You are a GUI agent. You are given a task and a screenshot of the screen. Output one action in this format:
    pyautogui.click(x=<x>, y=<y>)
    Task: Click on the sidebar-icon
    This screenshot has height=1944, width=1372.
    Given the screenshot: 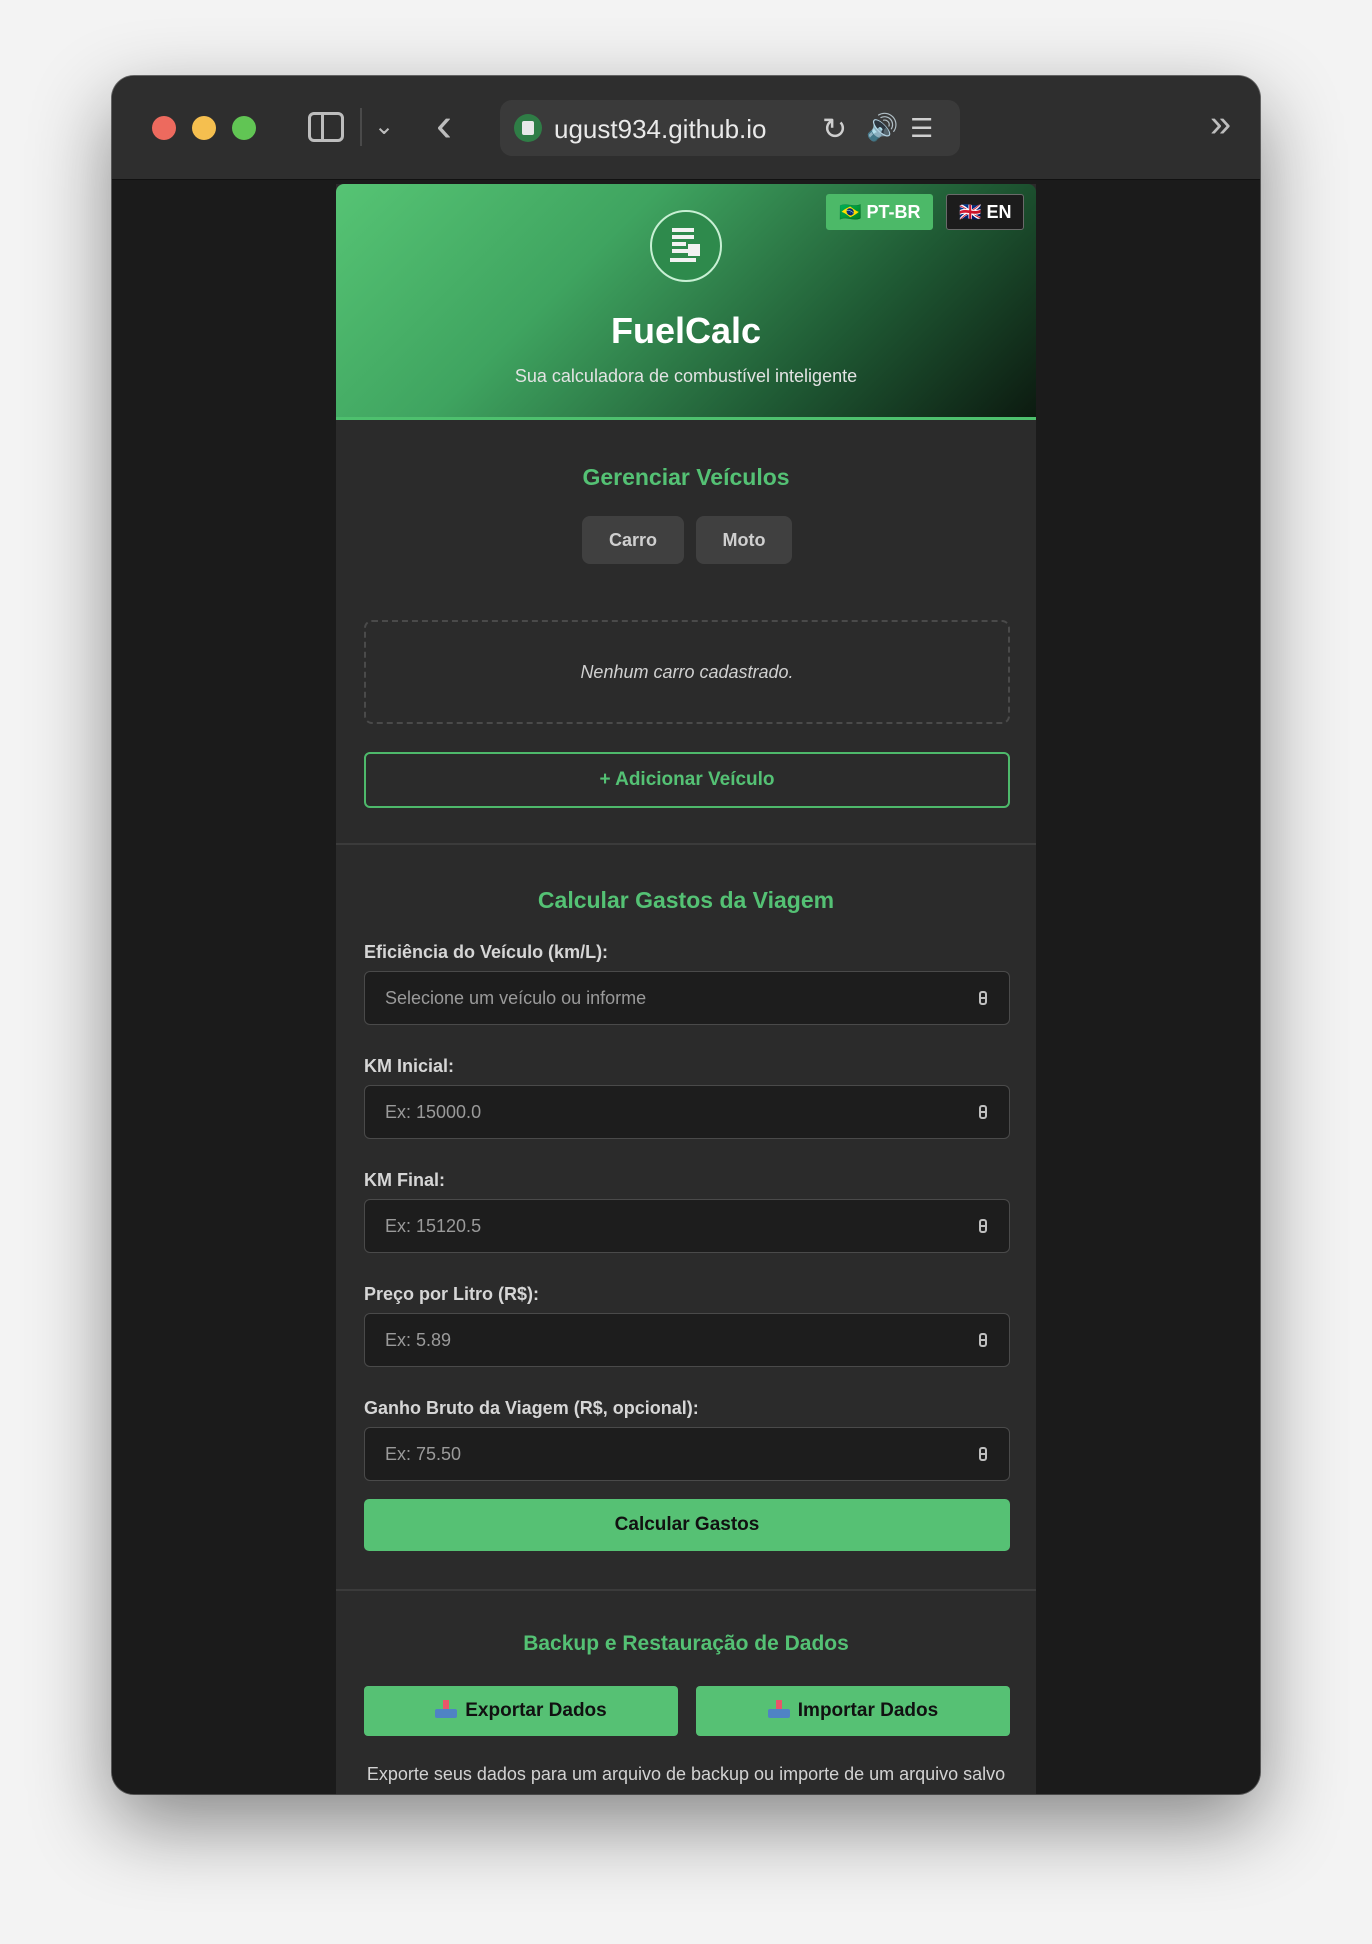 What is the action you would take?
    pyautogui.click(x=326, y=127)
    